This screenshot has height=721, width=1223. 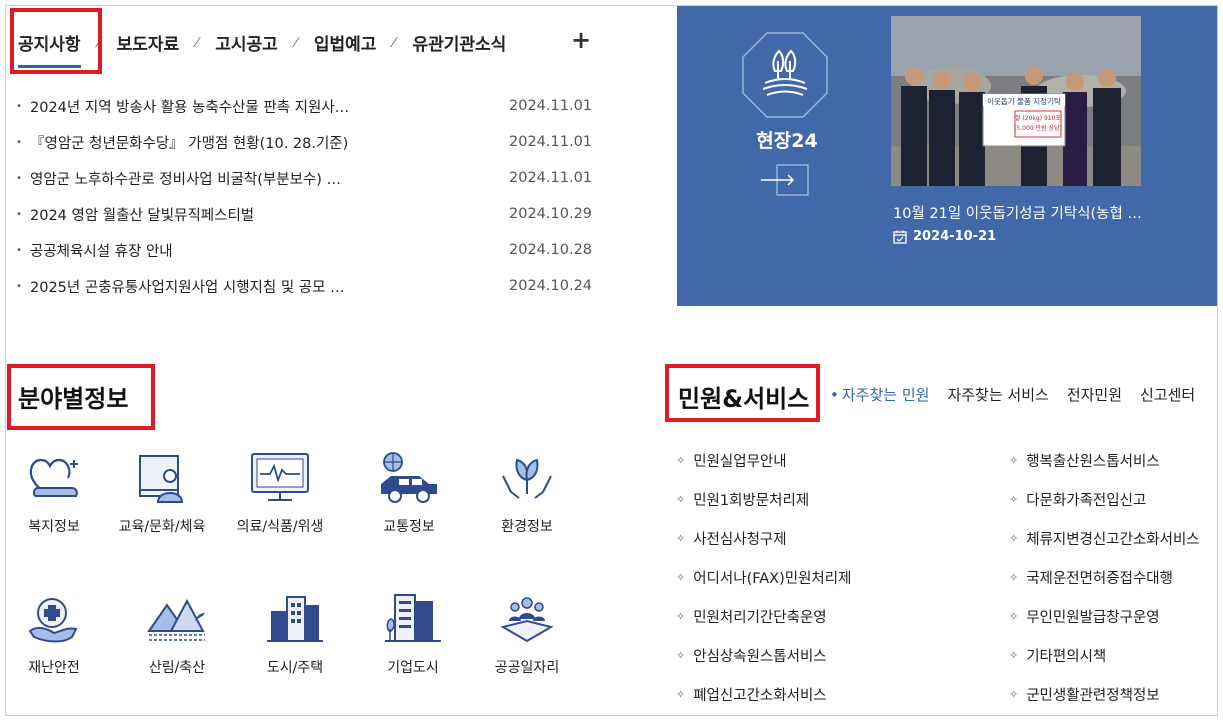 I want to click on tab-e-civil: 전자민원, so click(x=1094, y=394).